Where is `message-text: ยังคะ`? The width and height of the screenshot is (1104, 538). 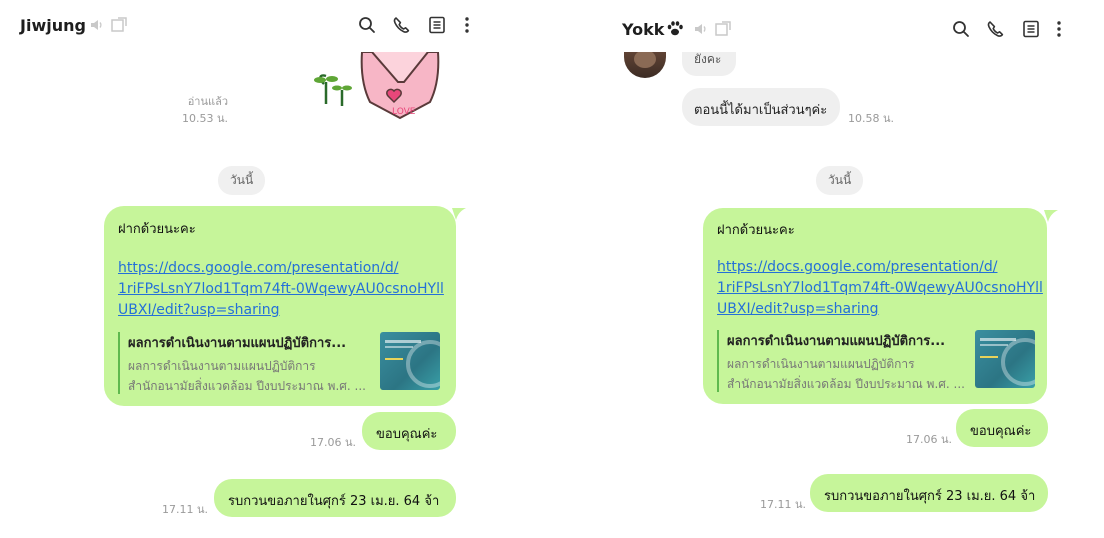 message-text: ยังคะ is located at coordinates (708, 59).